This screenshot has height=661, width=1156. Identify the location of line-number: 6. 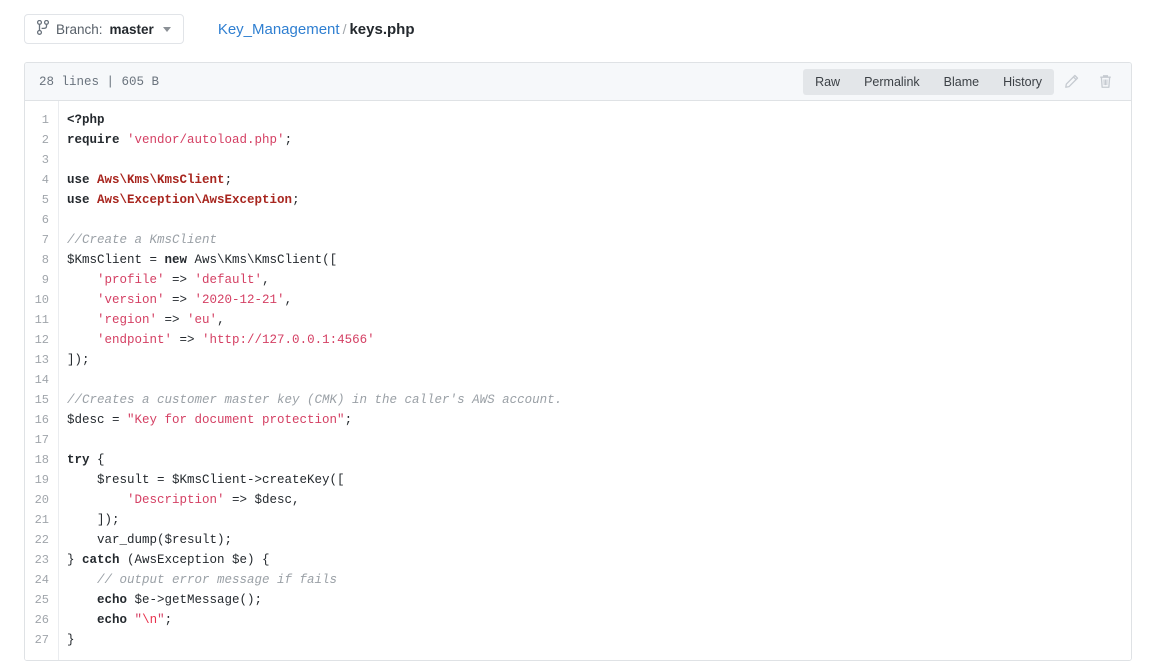
(41, 220).